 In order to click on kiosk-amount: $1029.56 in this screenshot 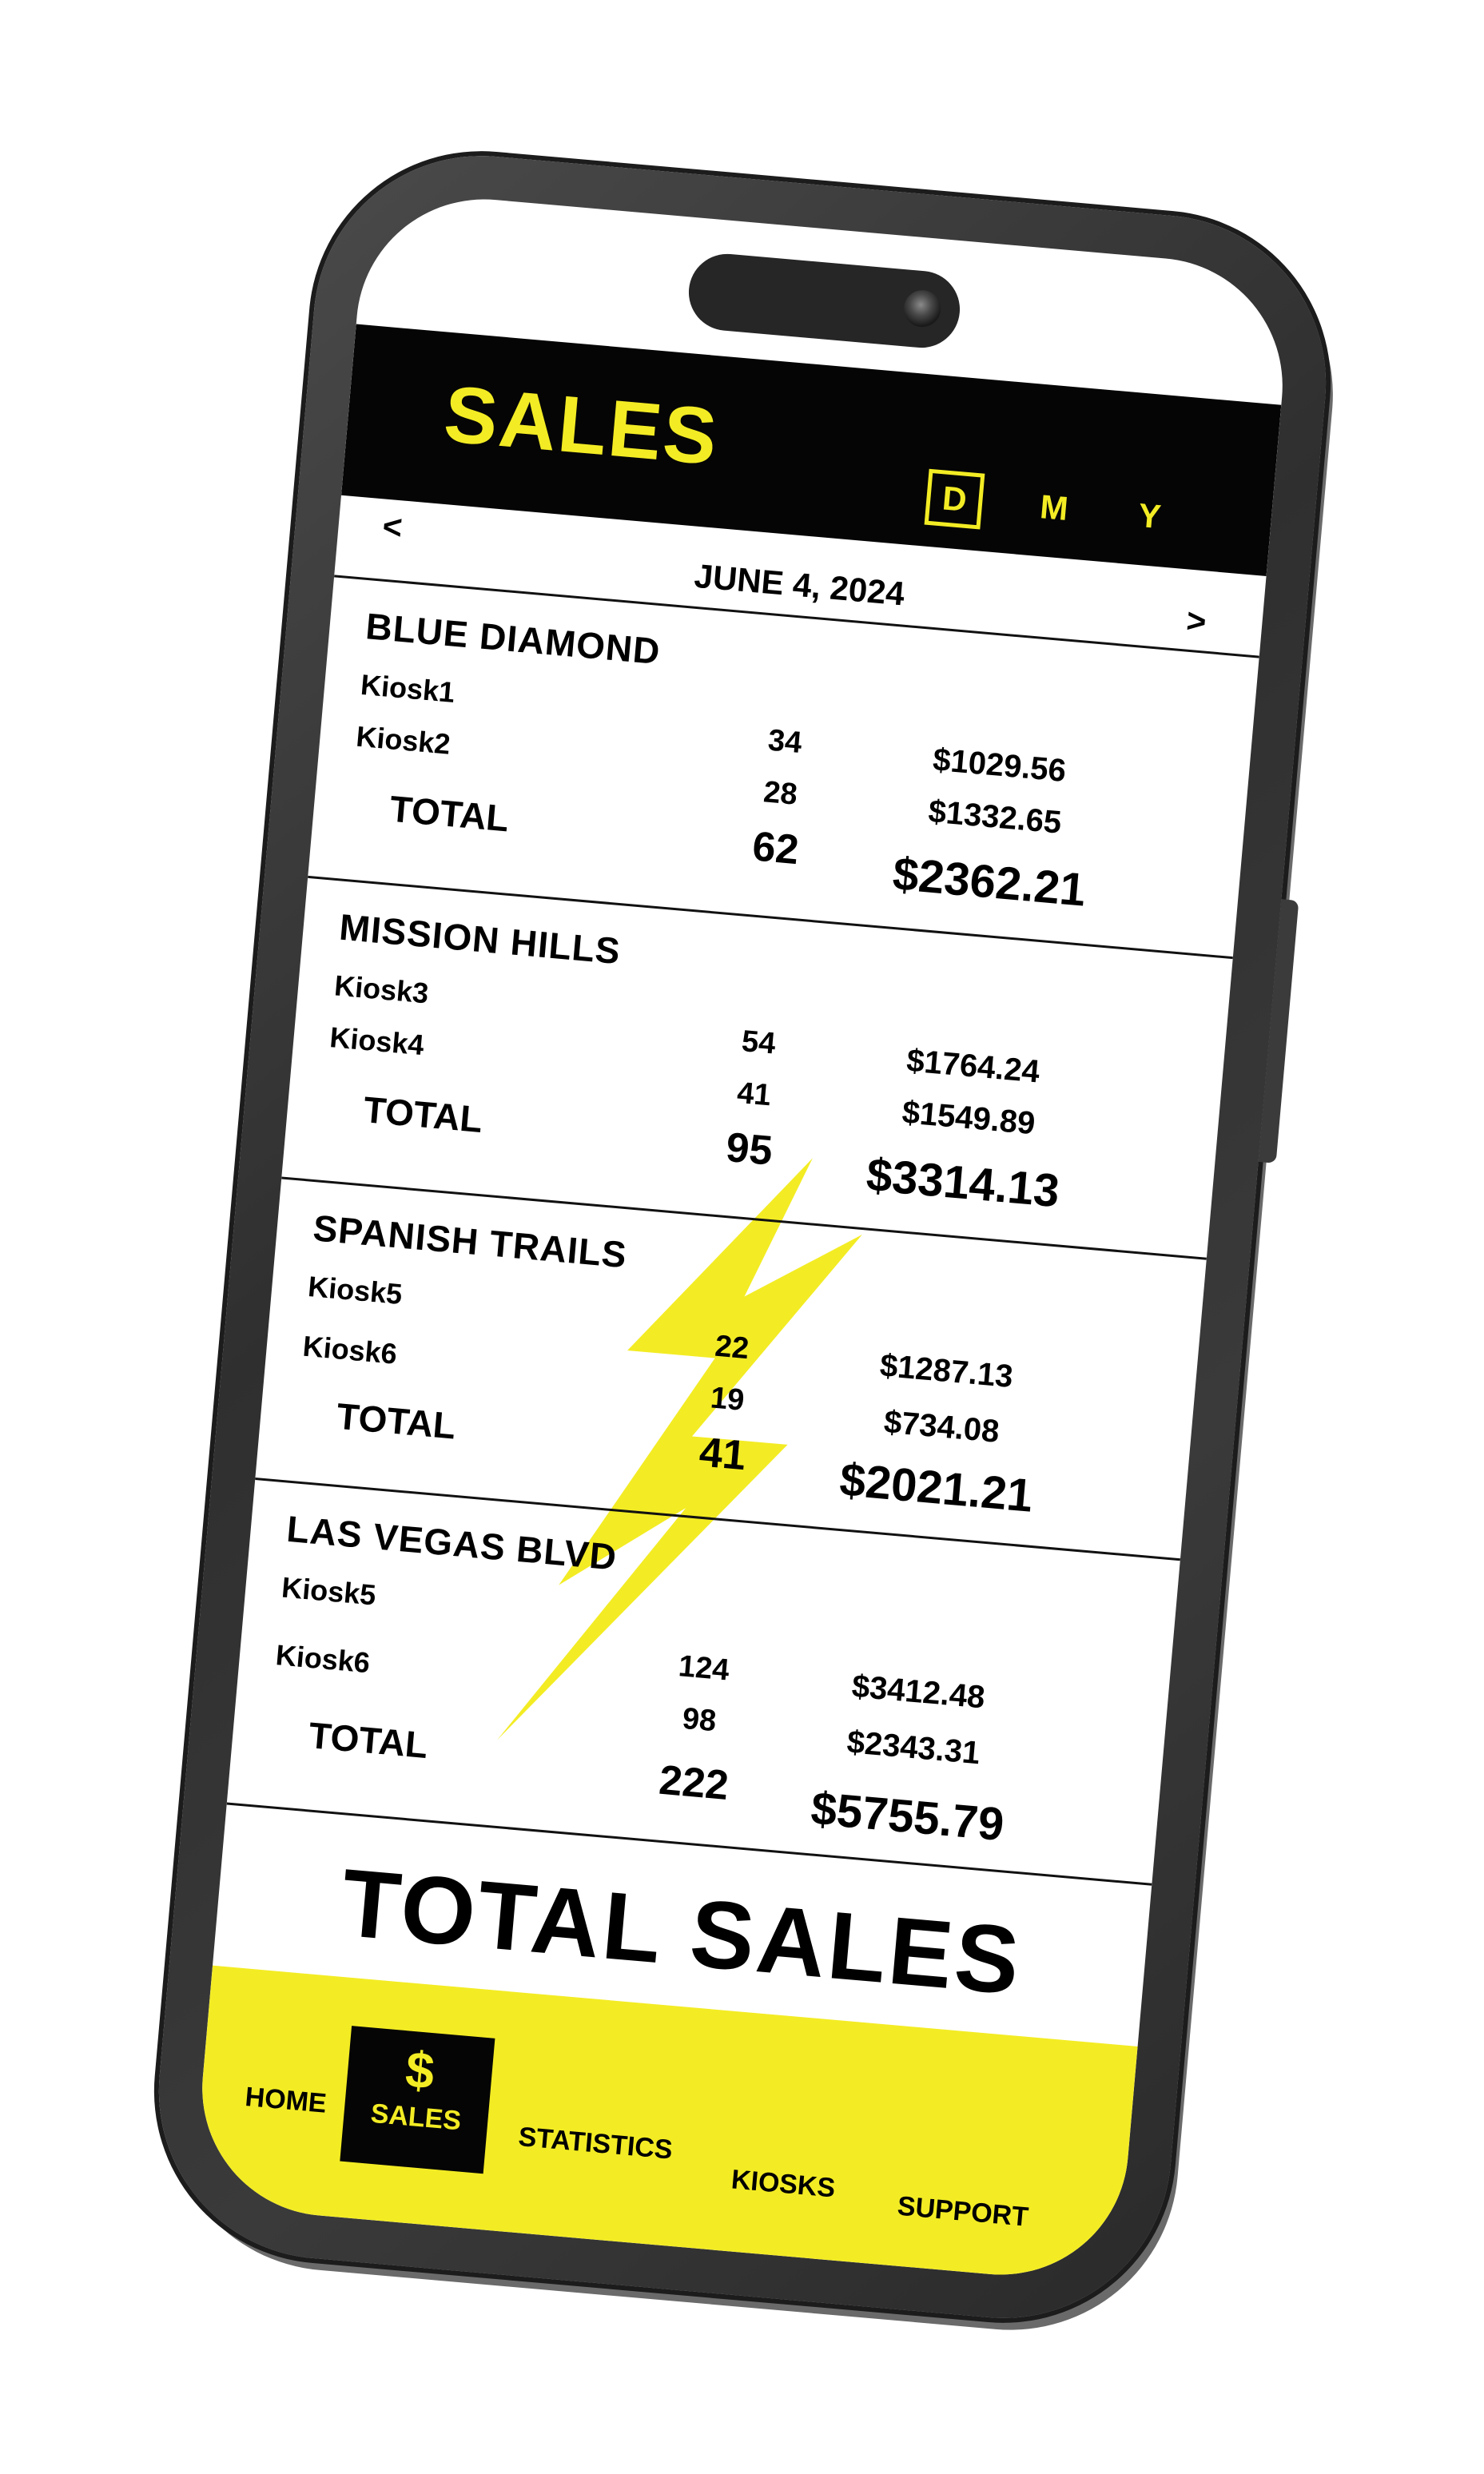, I will do `click(999, 765)`.